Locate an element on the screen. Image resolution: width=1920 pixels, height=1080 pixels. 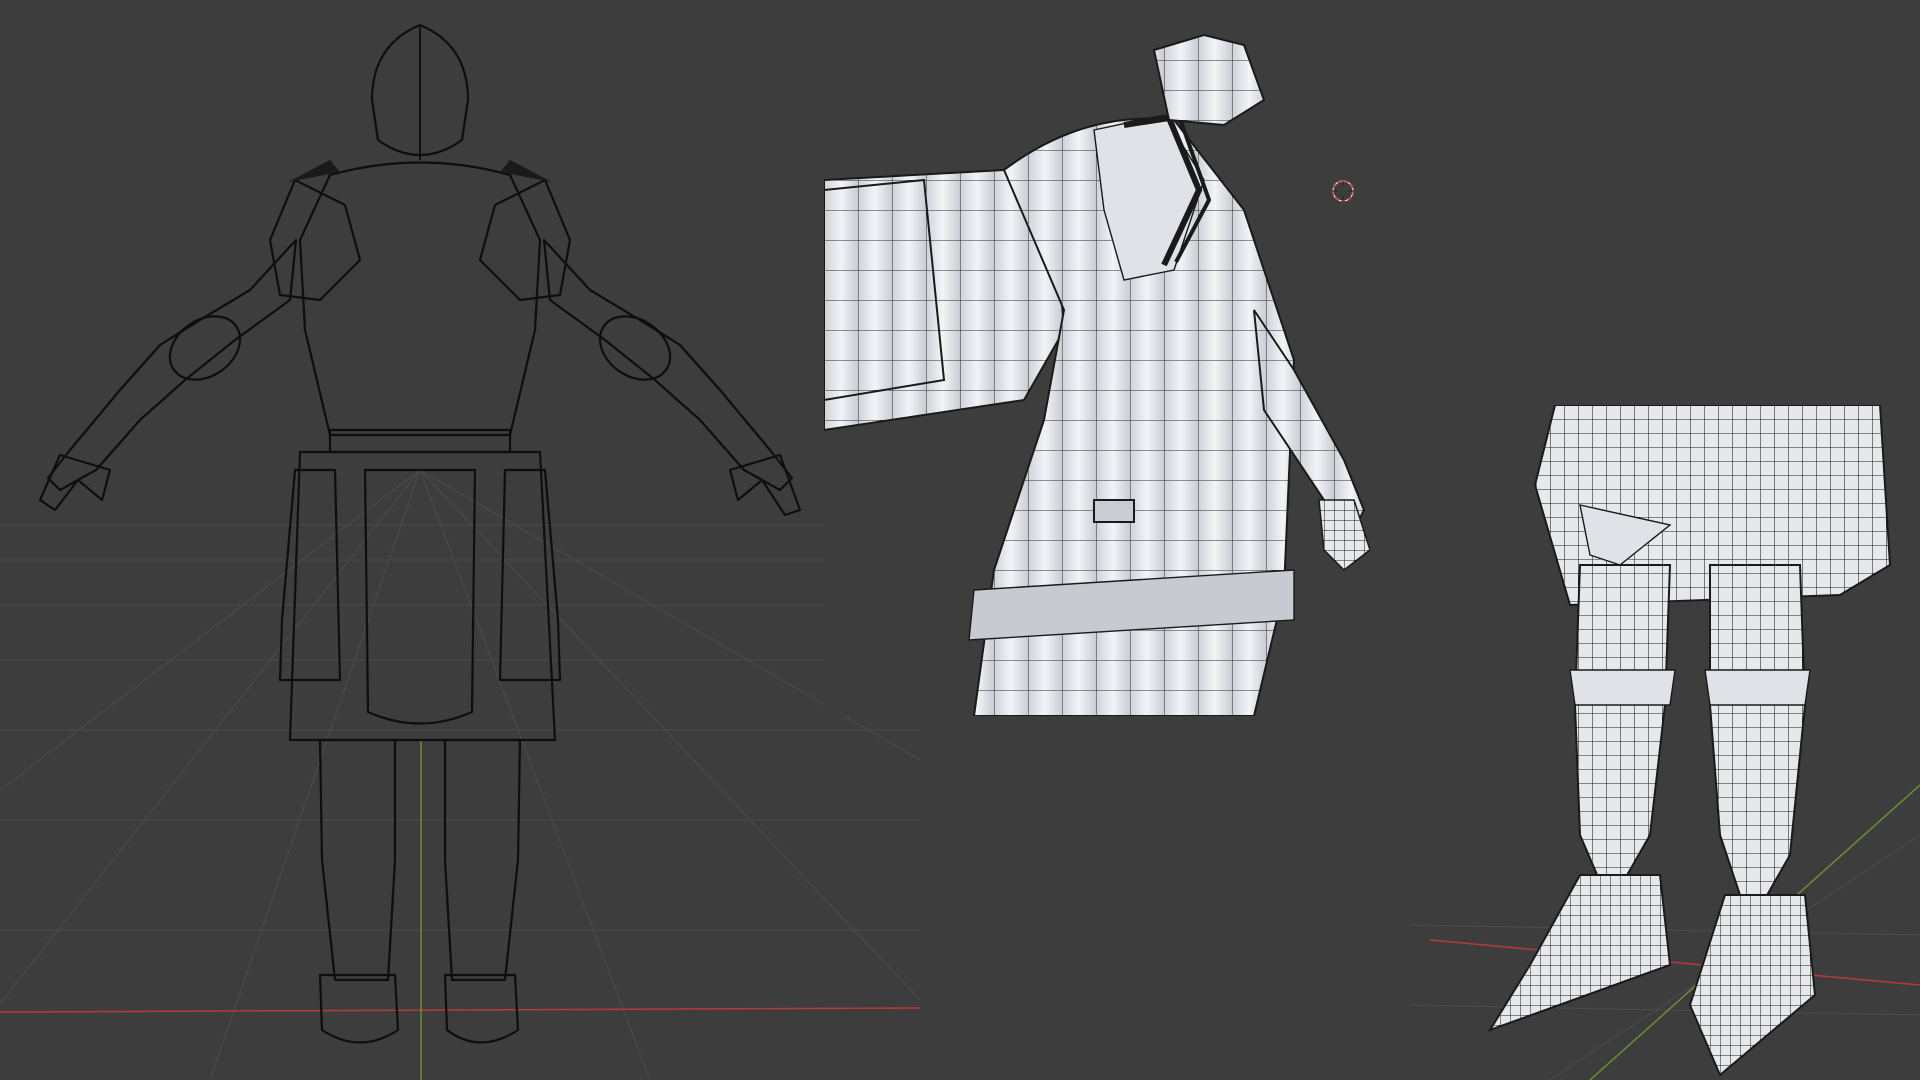
legs-right-sabaton-mesh is located at coordinates (1752, 985).